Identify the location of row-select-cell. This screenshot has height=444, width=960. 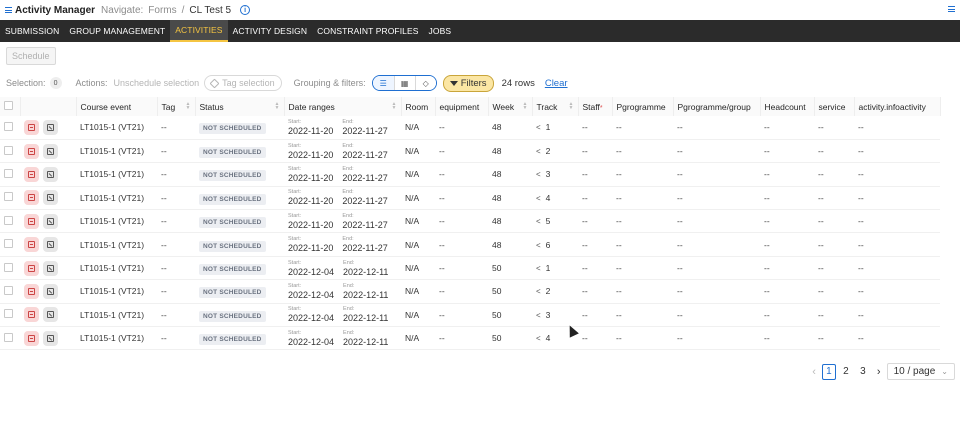
(10, 197).